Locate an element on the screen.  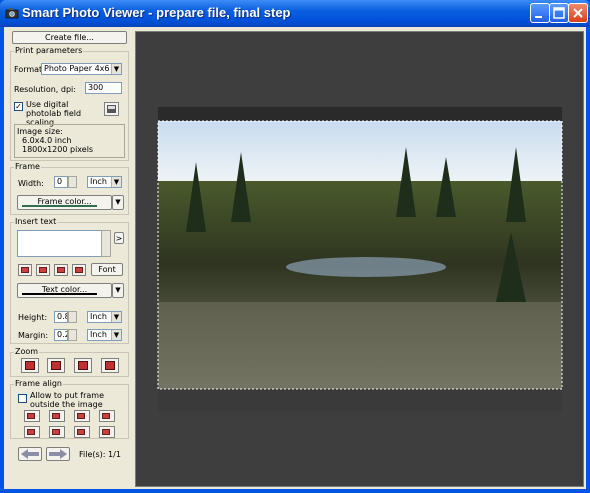
image-size-pixels: 1800x1200 pixels is located at coordinates (58, 149).